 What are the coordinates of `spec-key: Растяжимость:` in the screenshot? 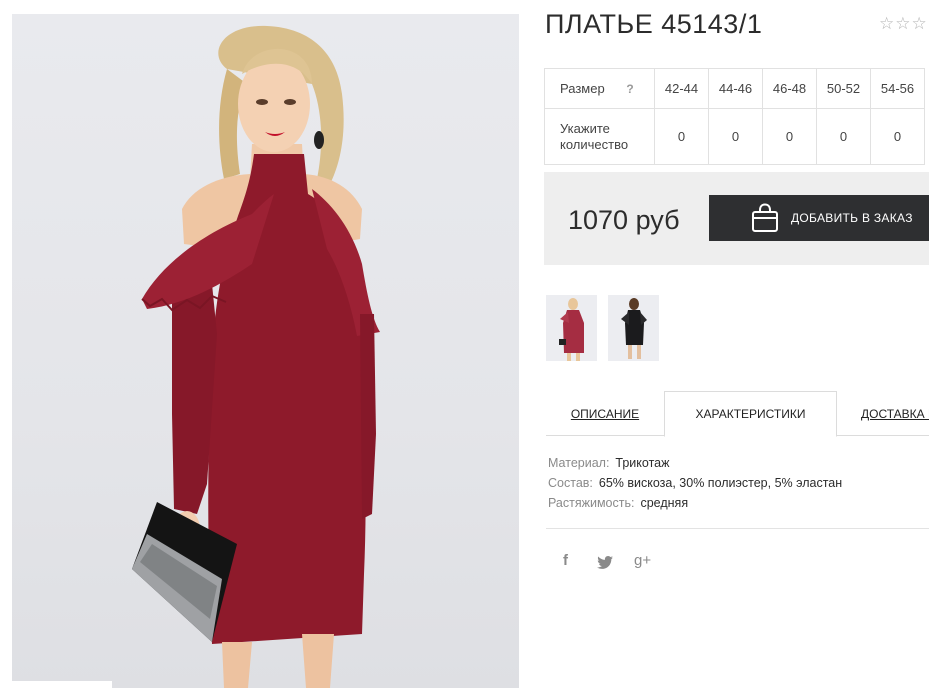 It's located at (591, 503).